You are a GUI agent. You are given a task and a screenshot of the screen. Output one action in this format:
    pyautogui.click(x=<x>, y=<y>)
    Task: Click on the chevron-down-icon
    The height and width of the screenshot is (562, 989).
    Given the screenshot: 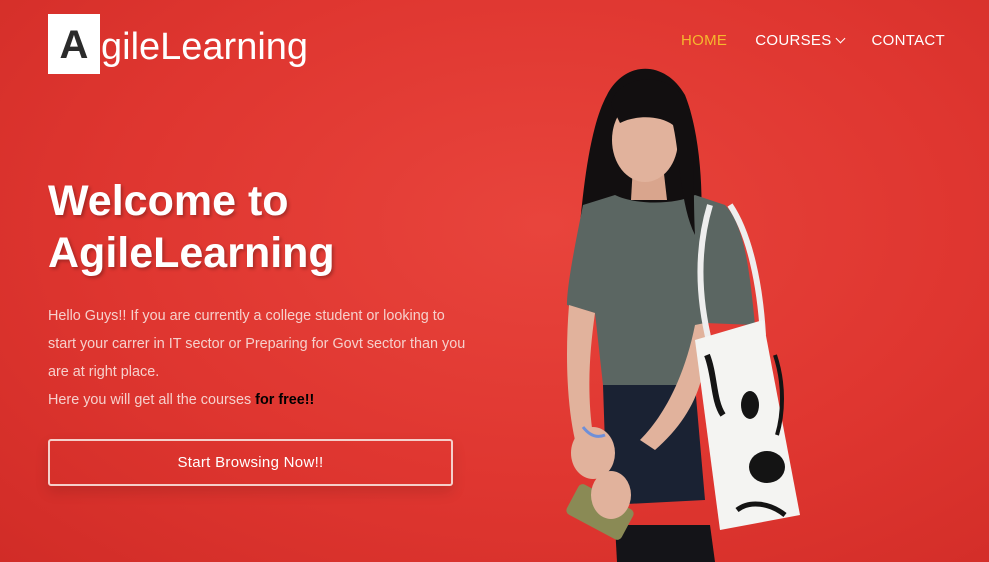 What is the action you would take?
    pyautogui.click(x=840, y=38)
    